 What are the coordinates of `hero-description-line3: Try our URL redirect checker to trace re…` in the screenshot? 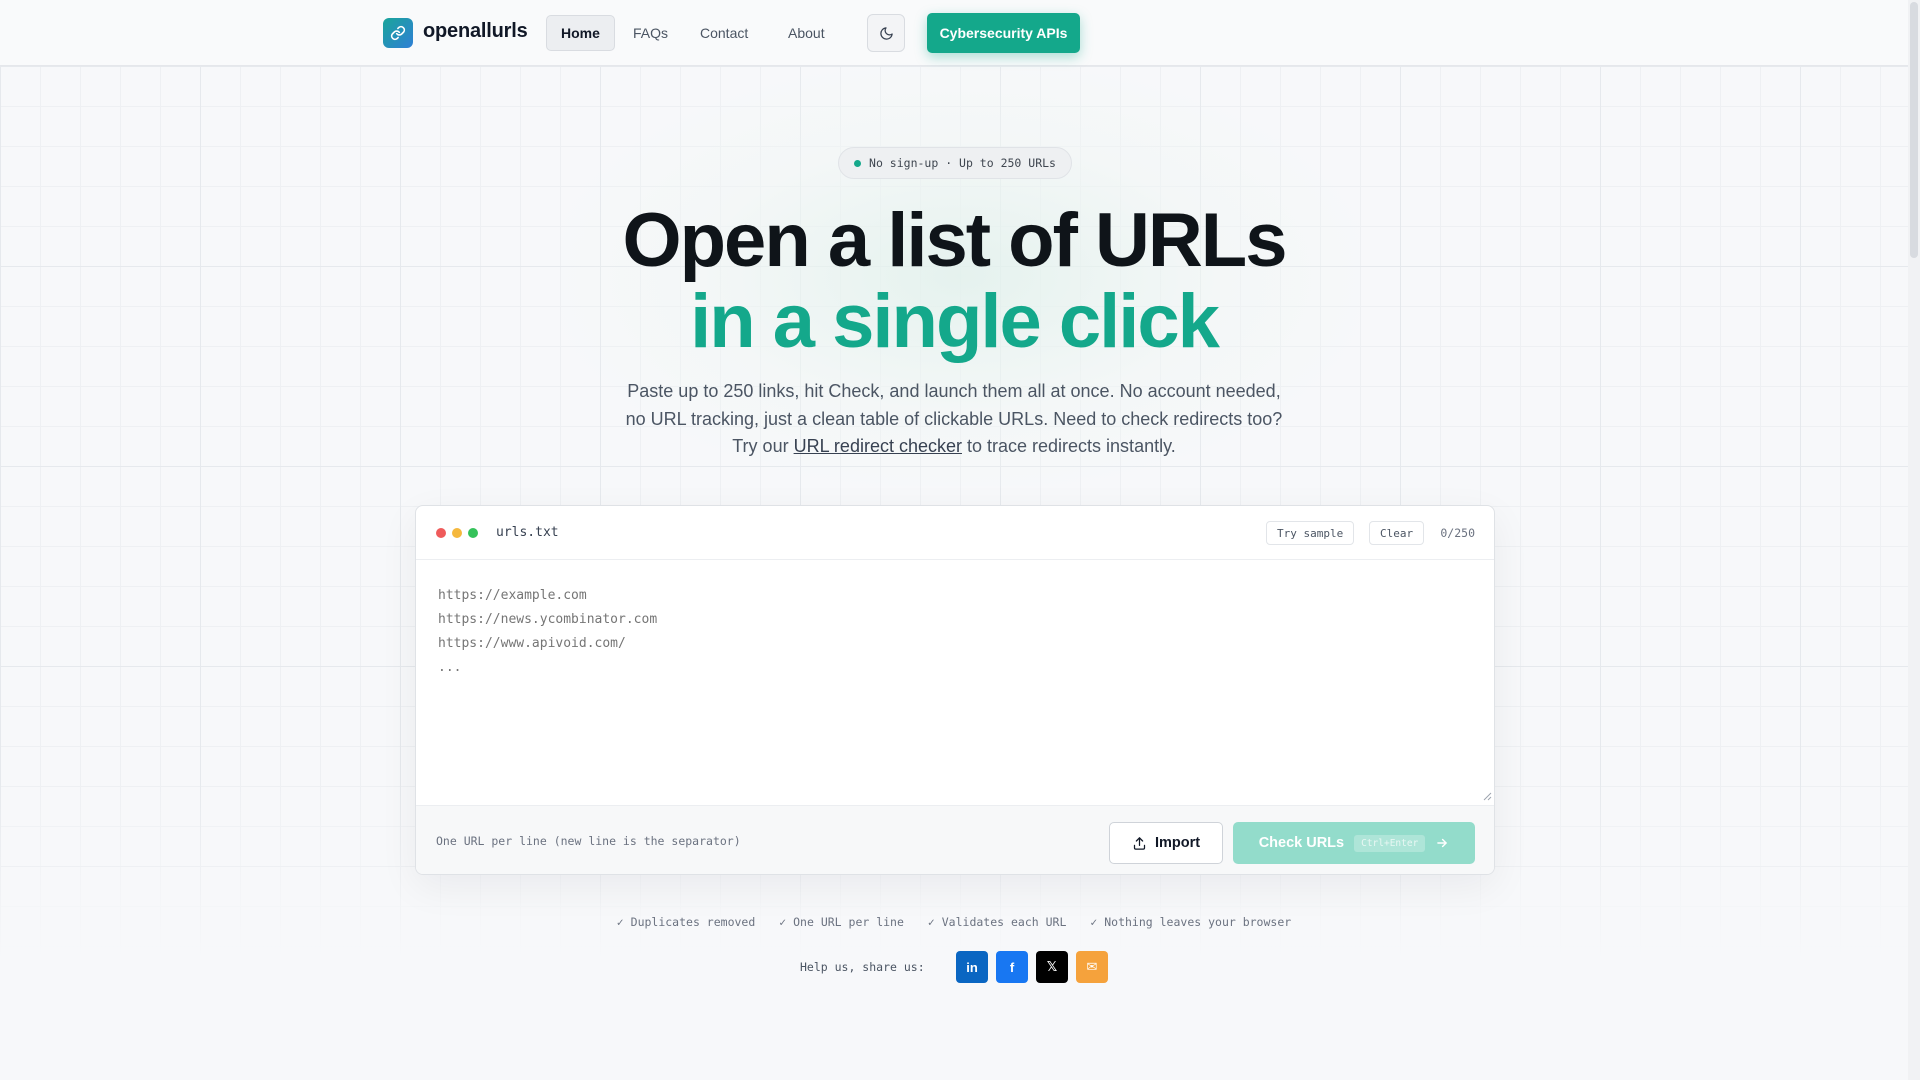 It's located at (954, 447).